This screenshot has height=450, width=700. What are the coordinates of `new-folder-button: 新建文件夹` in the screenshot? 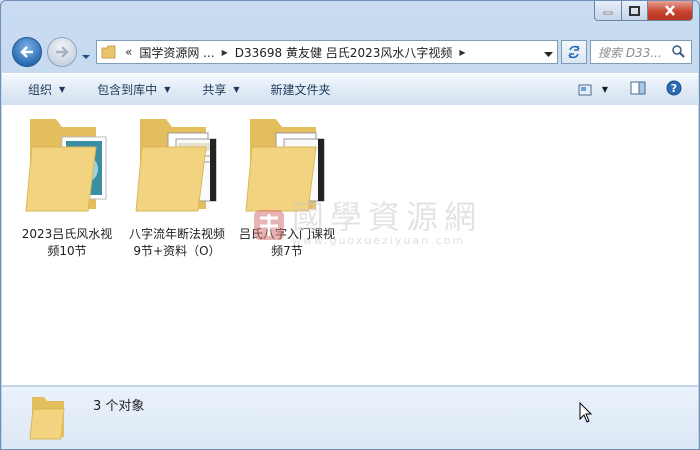 It's located at (301, 89).